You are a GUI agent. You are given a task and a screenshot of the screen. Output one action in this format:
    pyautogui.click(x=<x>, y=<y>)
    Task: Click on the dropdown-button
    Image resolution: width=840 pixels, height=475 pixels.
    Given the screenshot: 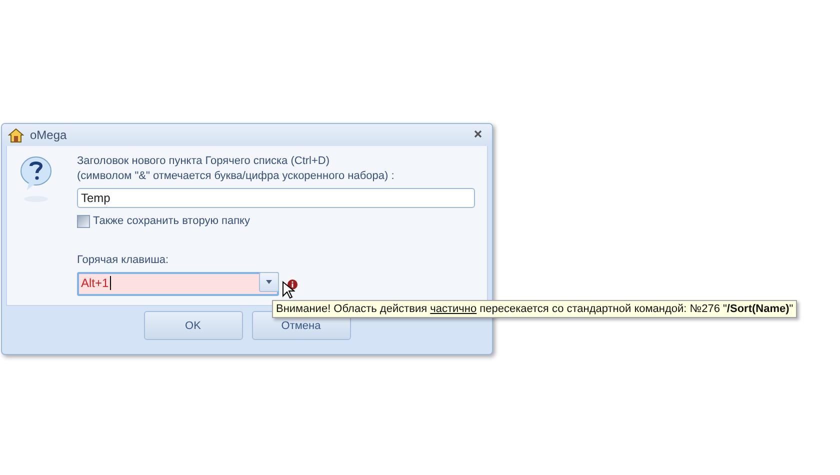 What is the action you would take?
    pyautogui.click(x=269, y=282)
    